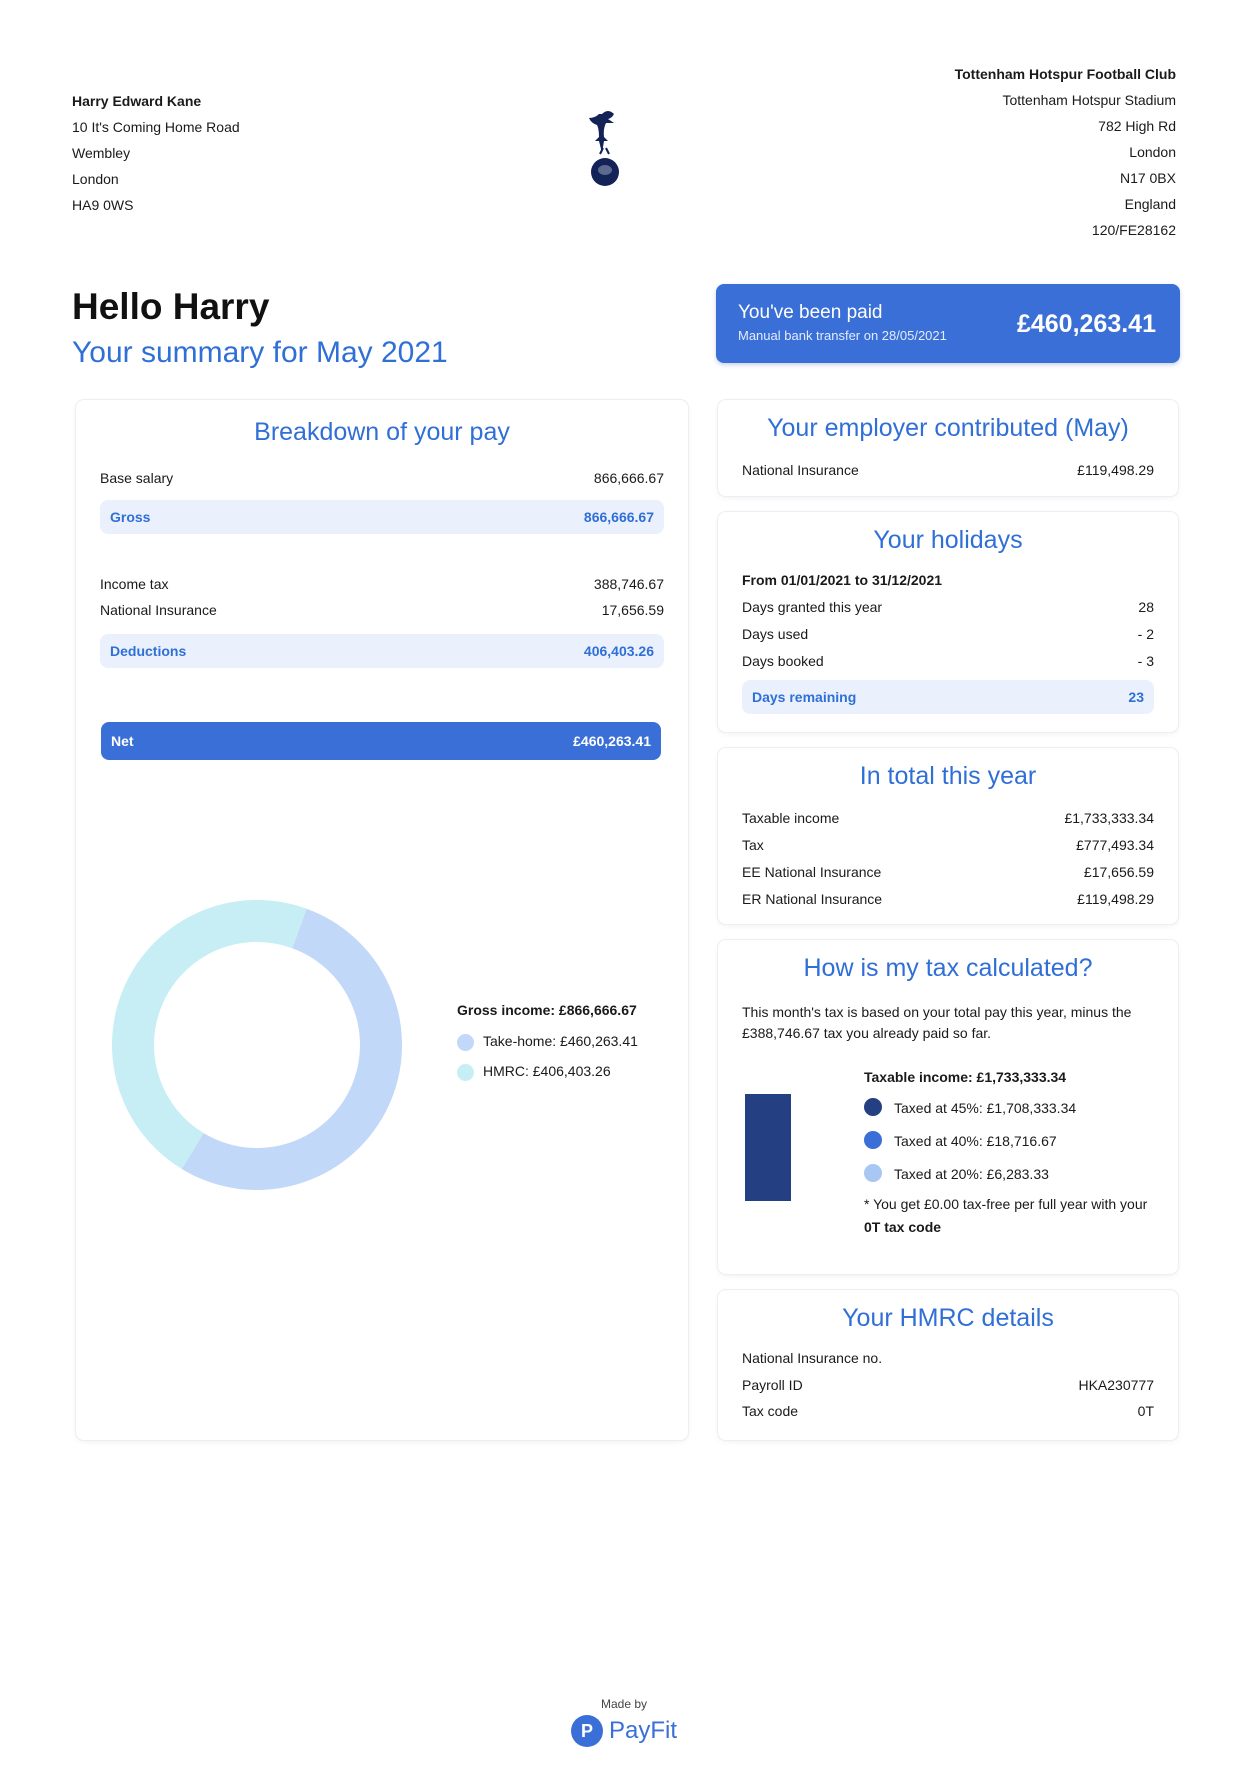 The image size is (1248, 1767). I want to click on net-value: £460,263.41, so click(612, 741).